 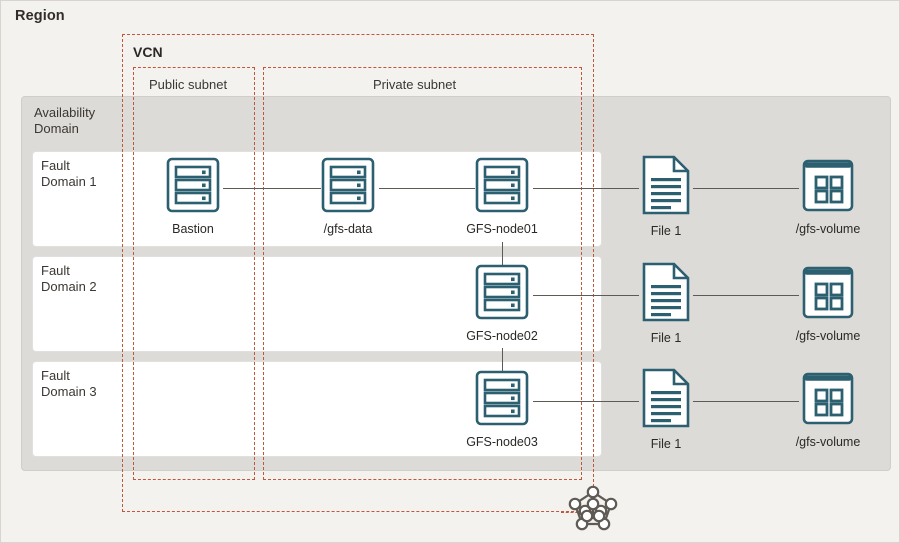 I want to click on node-gfs-node02: GFS-node02, so click(x=502, y=303).